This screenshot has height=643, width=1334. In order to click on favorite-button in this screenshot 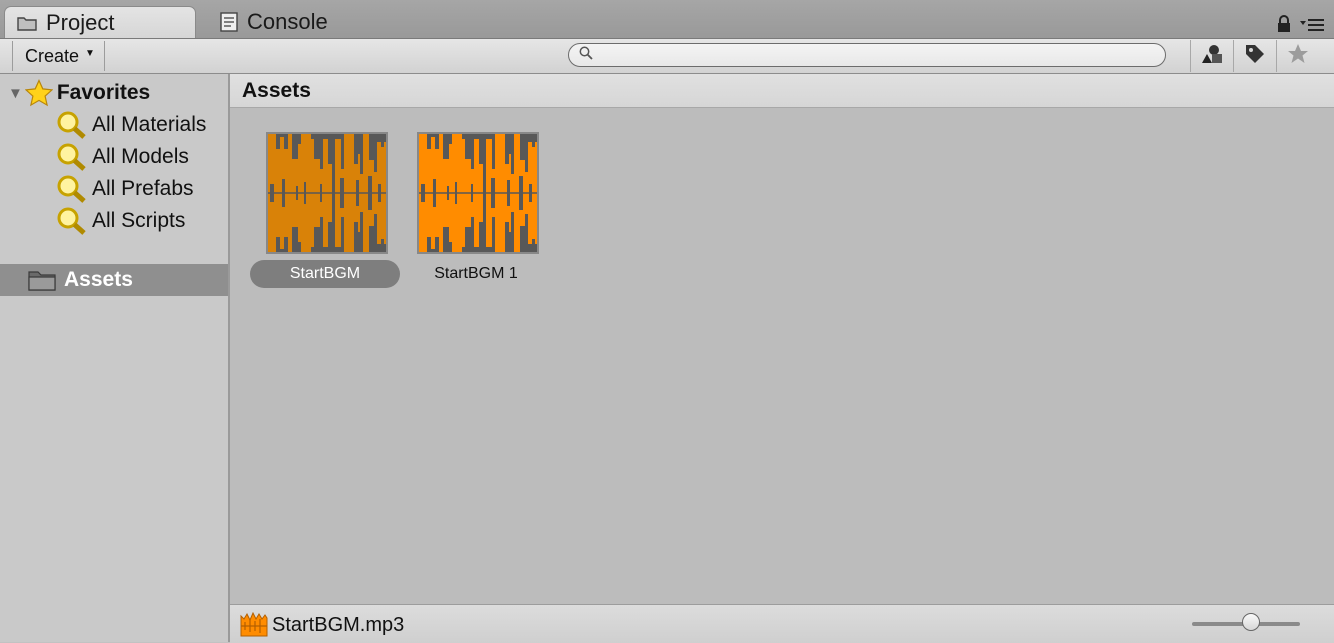, I will do `click(1297, 56)`.